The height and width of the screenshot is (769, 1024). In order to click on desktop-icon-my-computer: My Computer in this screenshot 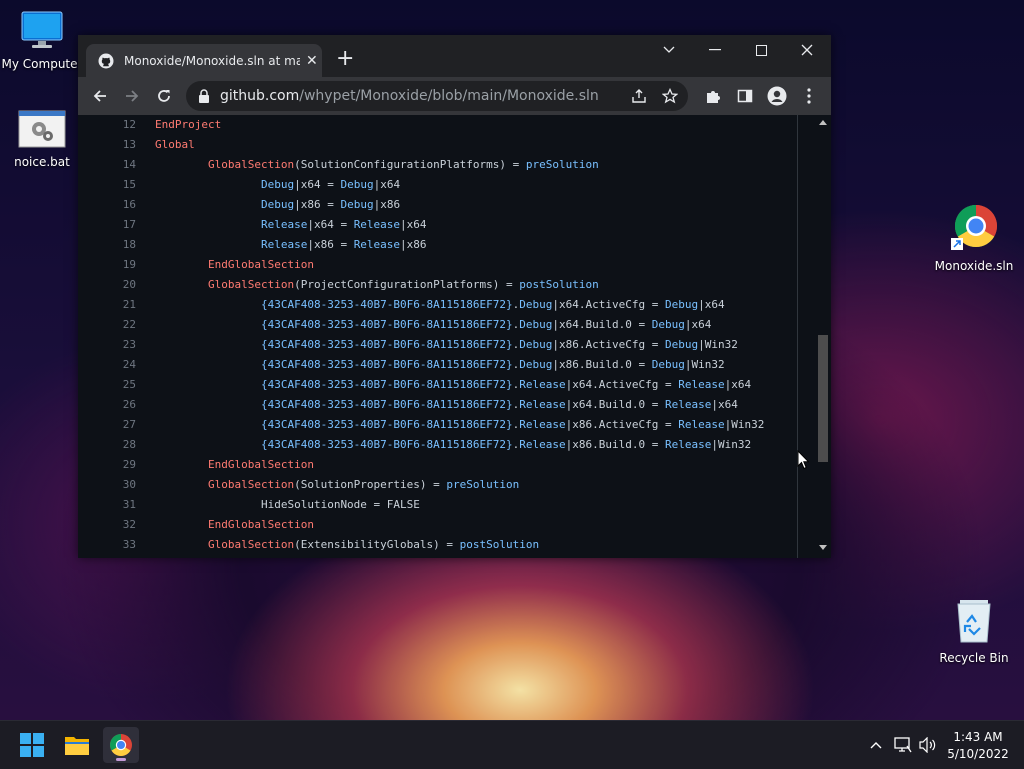, I will do `click(42, 40)`.